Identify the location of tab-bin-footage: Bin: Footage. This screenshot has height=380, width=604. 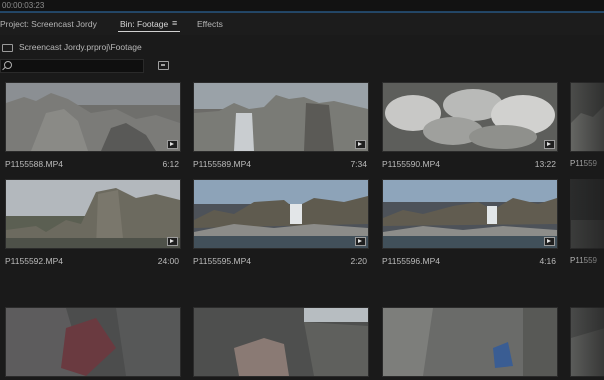
(144, 24).